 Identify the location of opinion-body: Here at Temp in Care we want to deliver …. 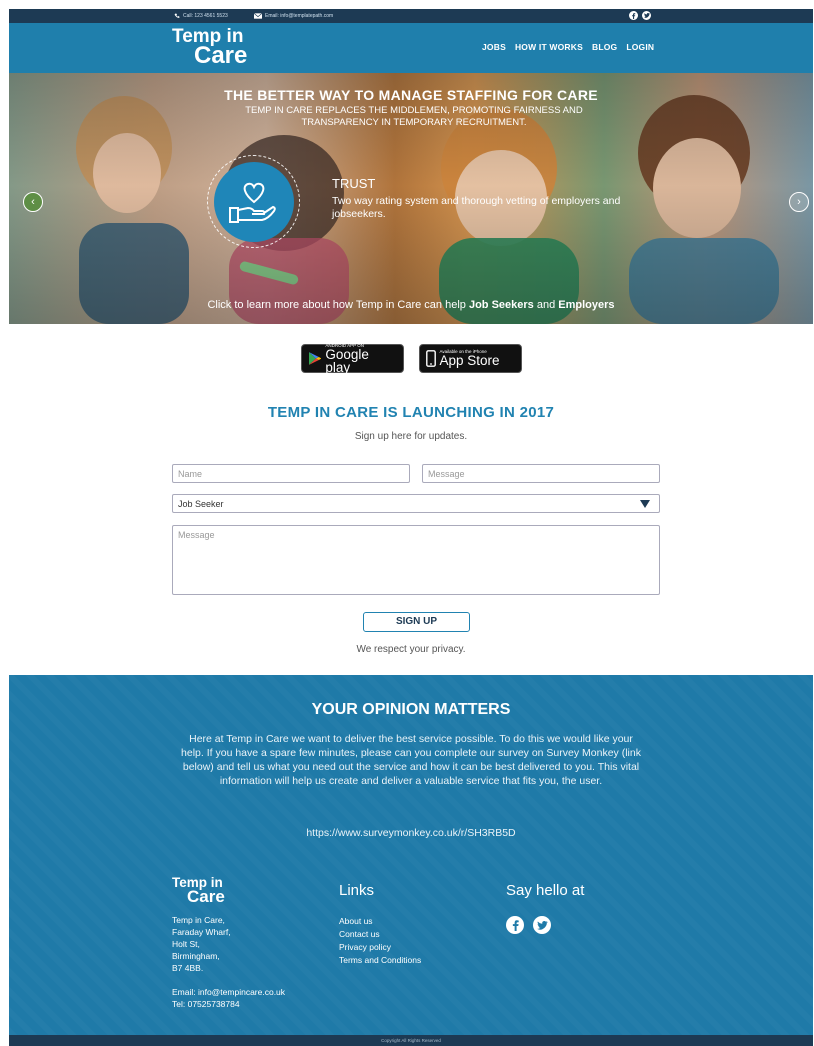
(411, 760).